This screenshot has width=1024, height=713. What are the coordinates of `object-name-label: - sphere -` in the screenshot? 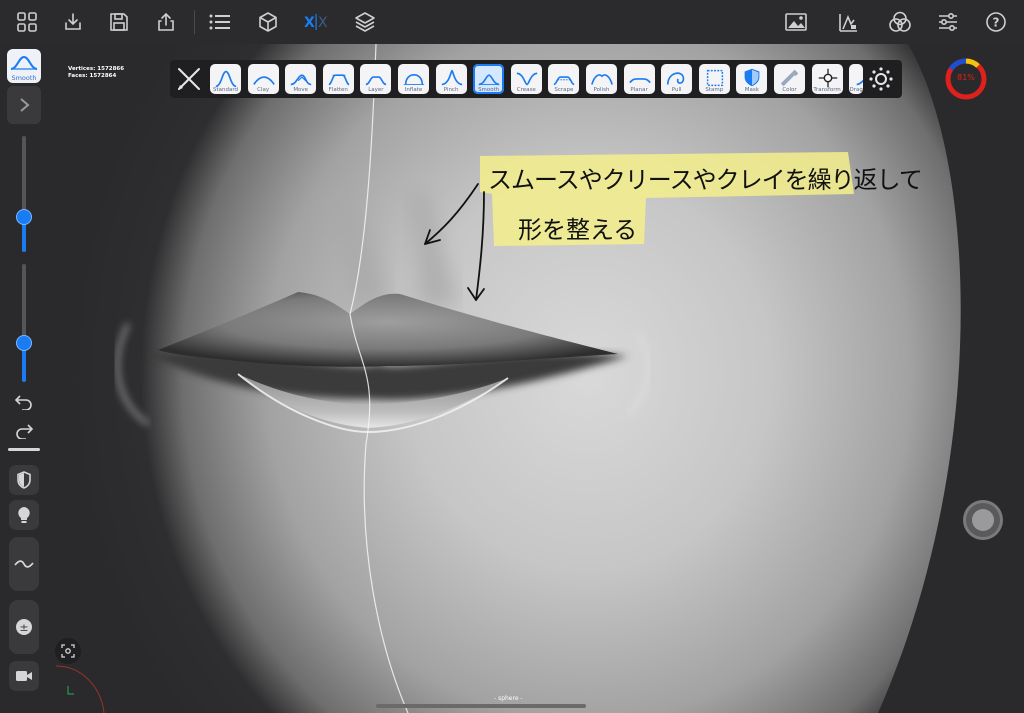 It's located at (508, 698).